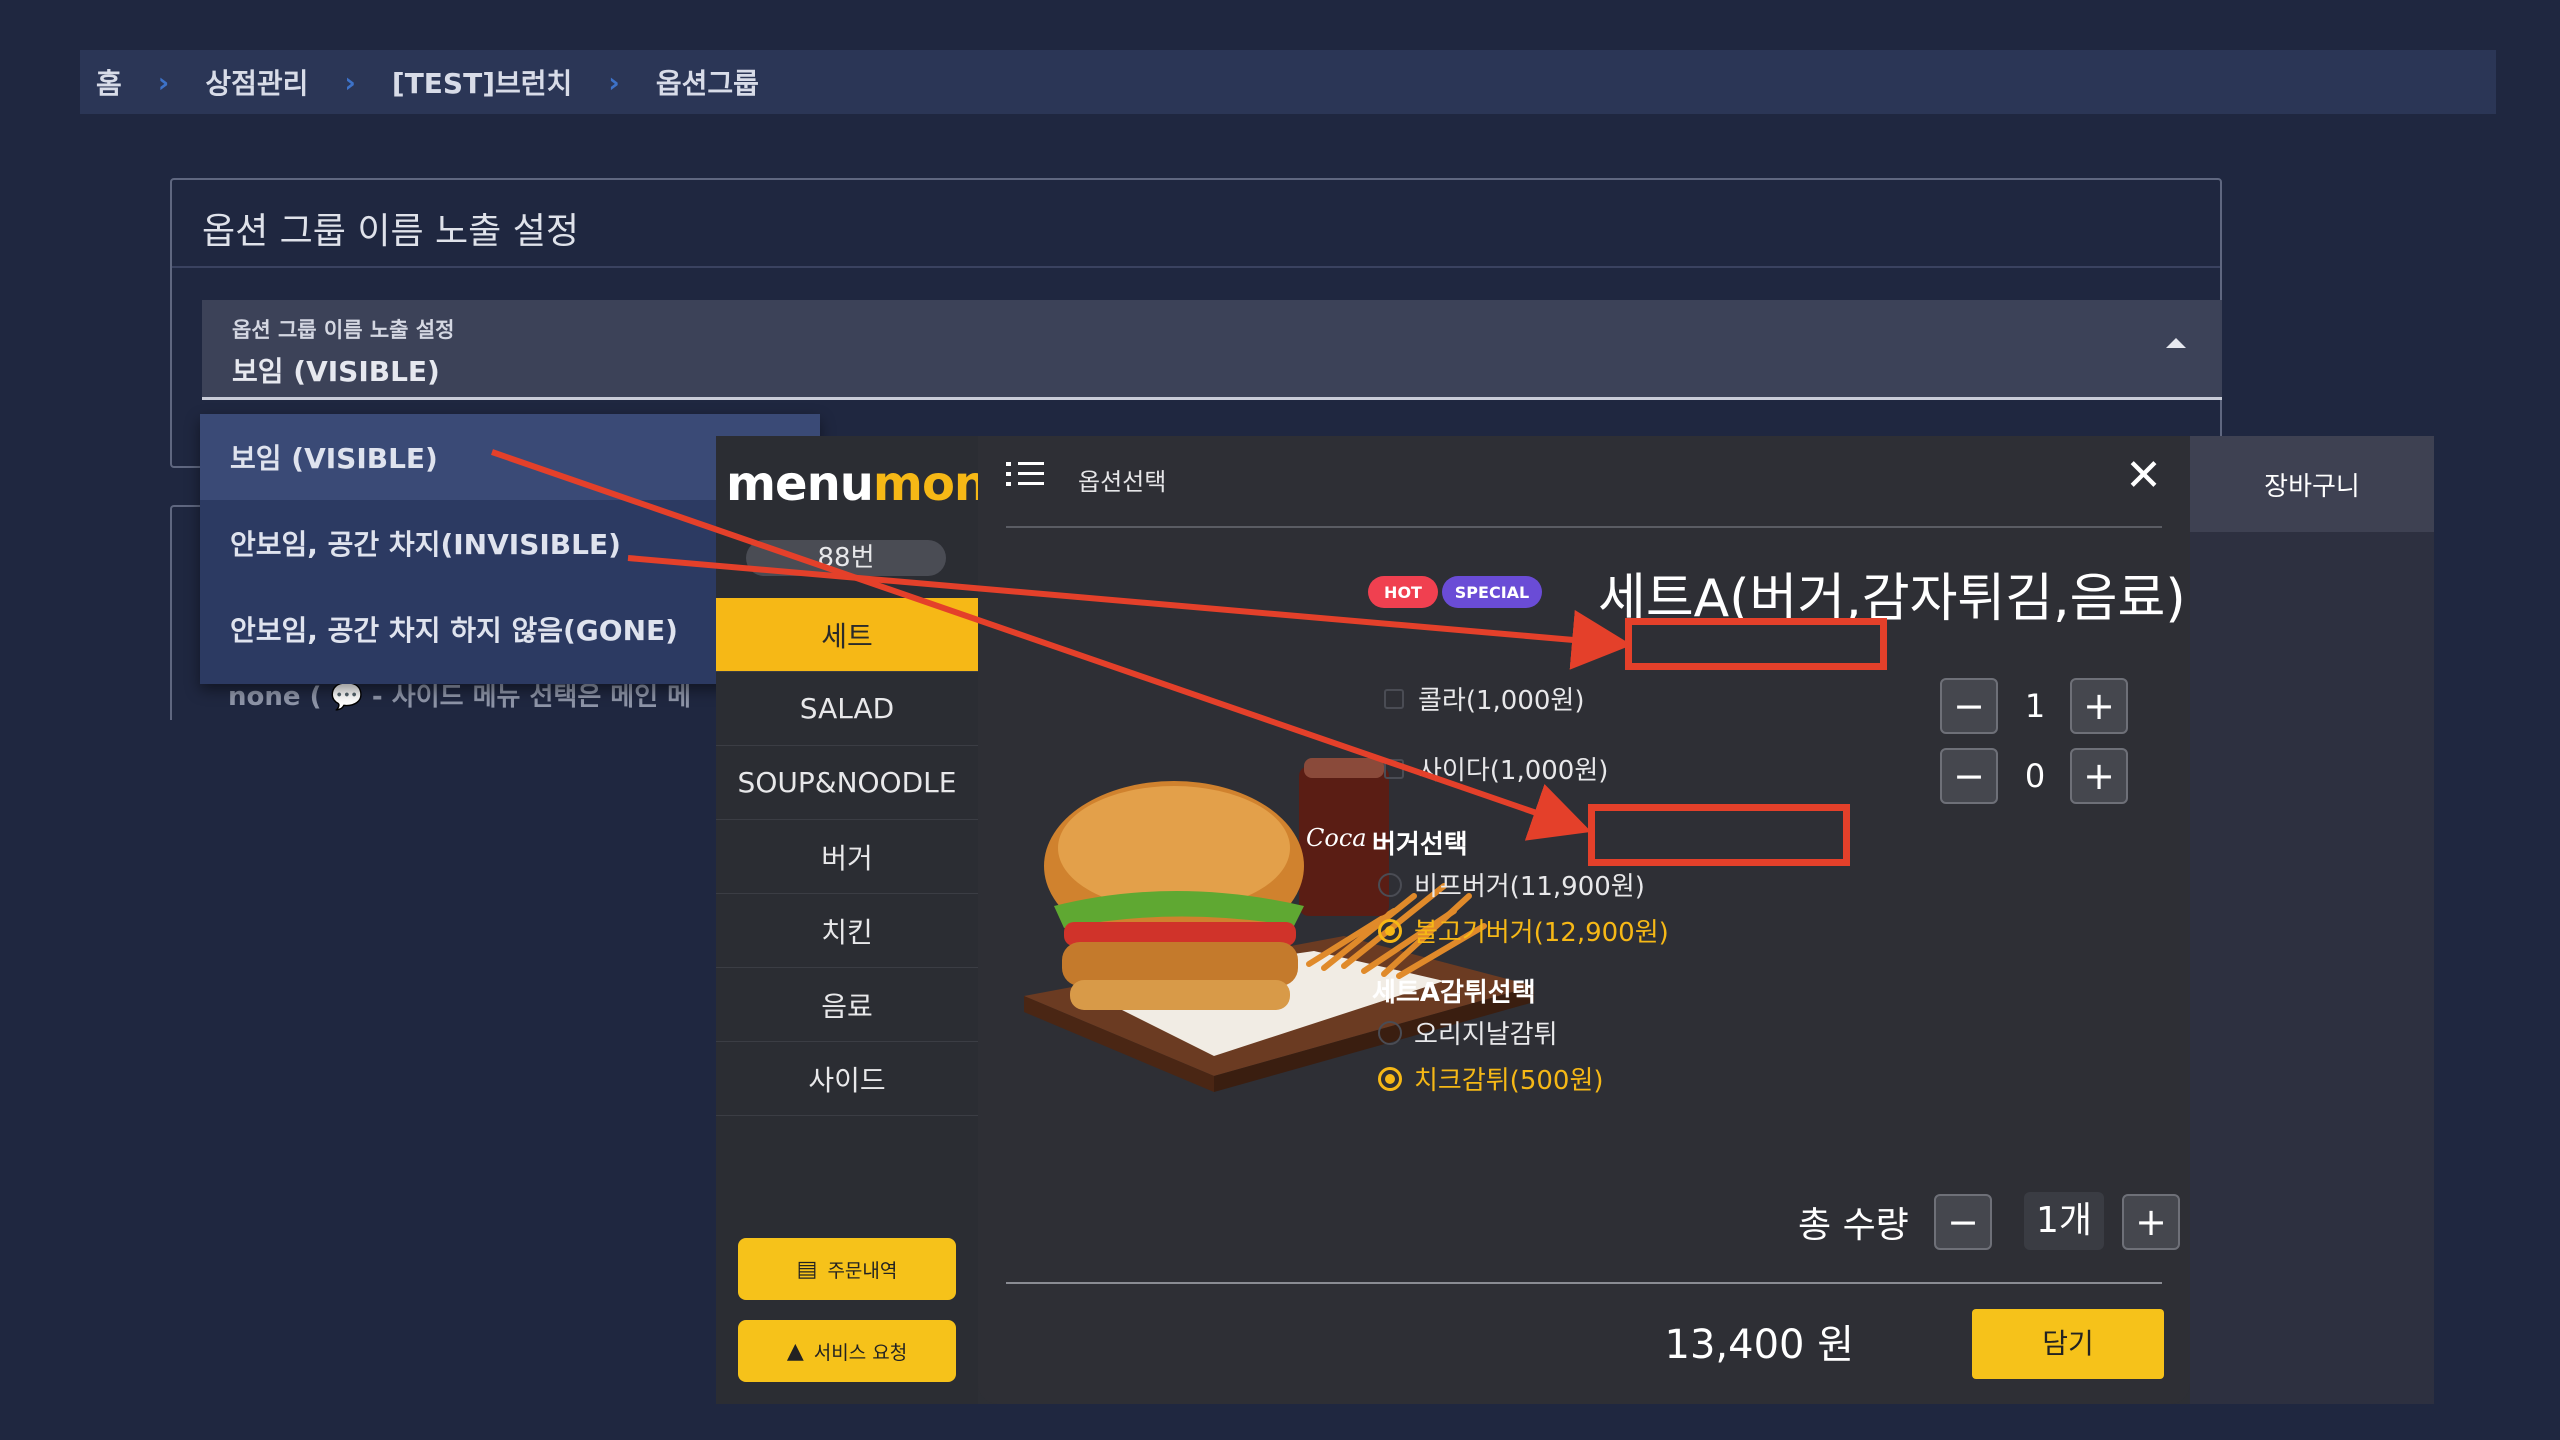  I want to click on annotation-arrows, so click(1061, 645).